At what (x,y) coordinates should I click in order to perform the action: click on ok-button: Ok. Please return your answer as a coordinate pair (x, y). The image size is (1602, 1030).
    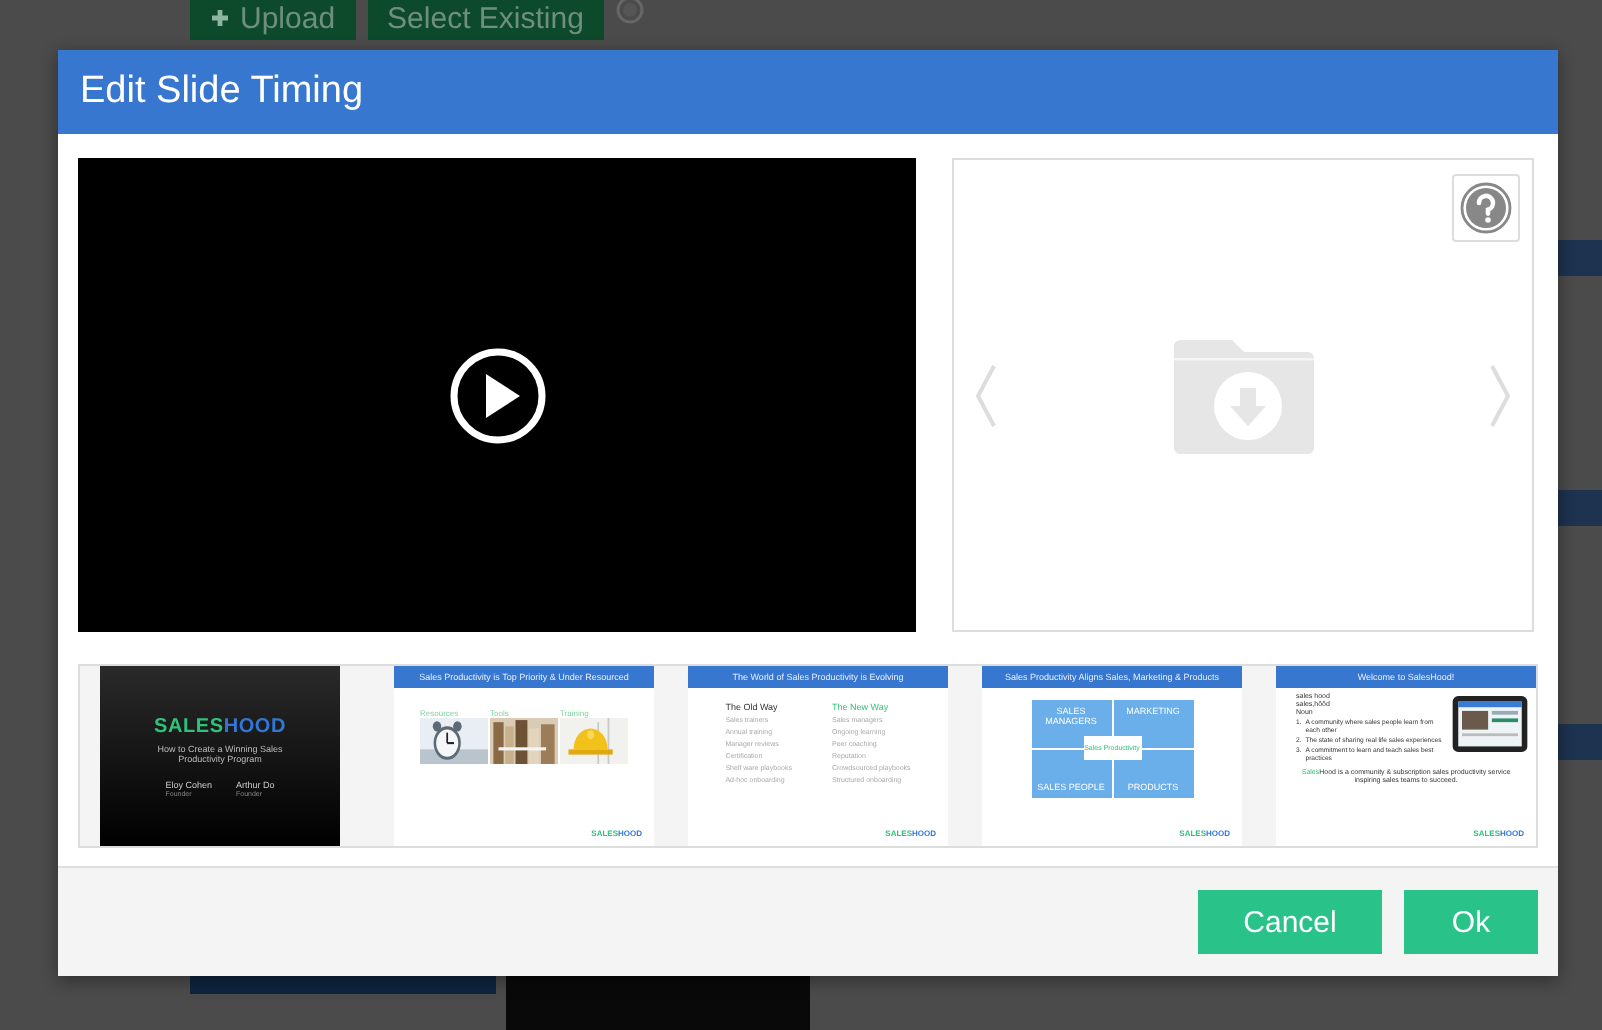
    Looking at the image, I should click on (1471, 922).